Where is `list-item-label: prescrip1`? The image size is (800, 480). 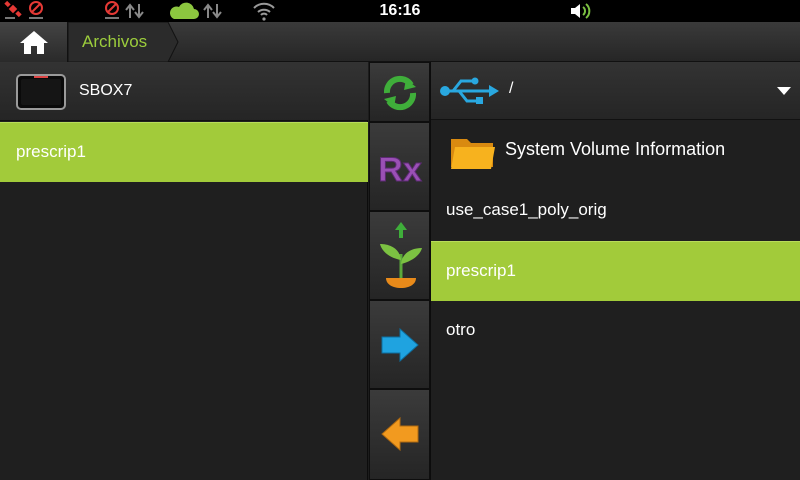 list-item-label: prescrip1 is located at coordinates (51, 151).